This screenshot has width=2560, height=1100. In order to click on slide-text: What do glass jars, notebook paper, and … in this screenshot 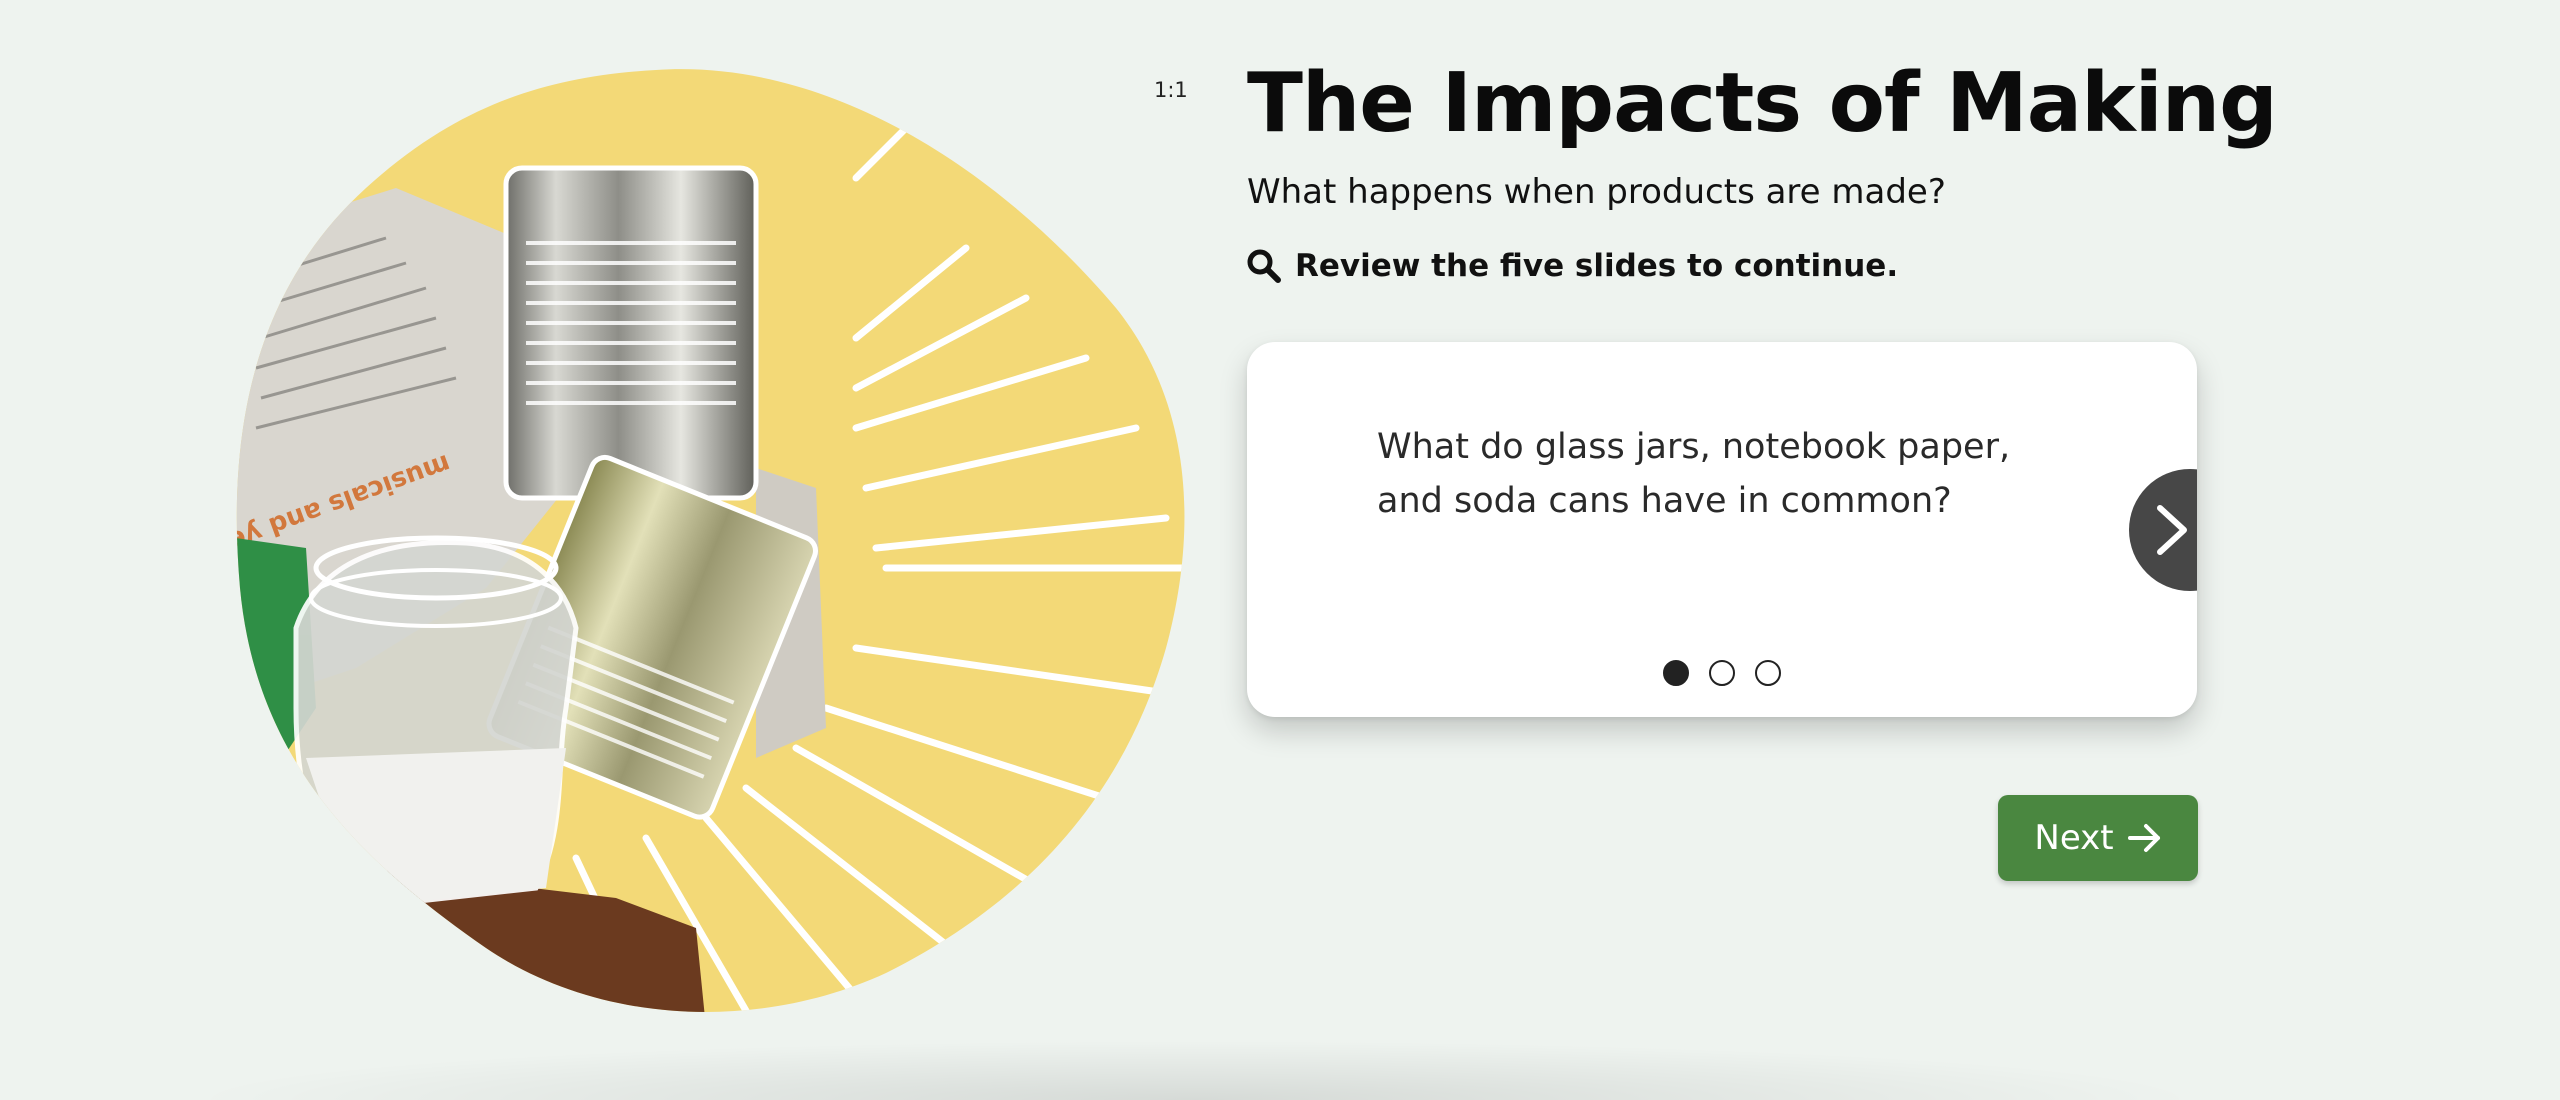, I will do `click(1694, 474)`.